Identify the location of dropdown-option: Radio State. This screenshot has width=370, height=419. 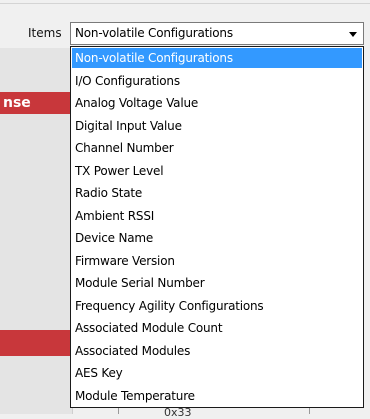
(217, 193).